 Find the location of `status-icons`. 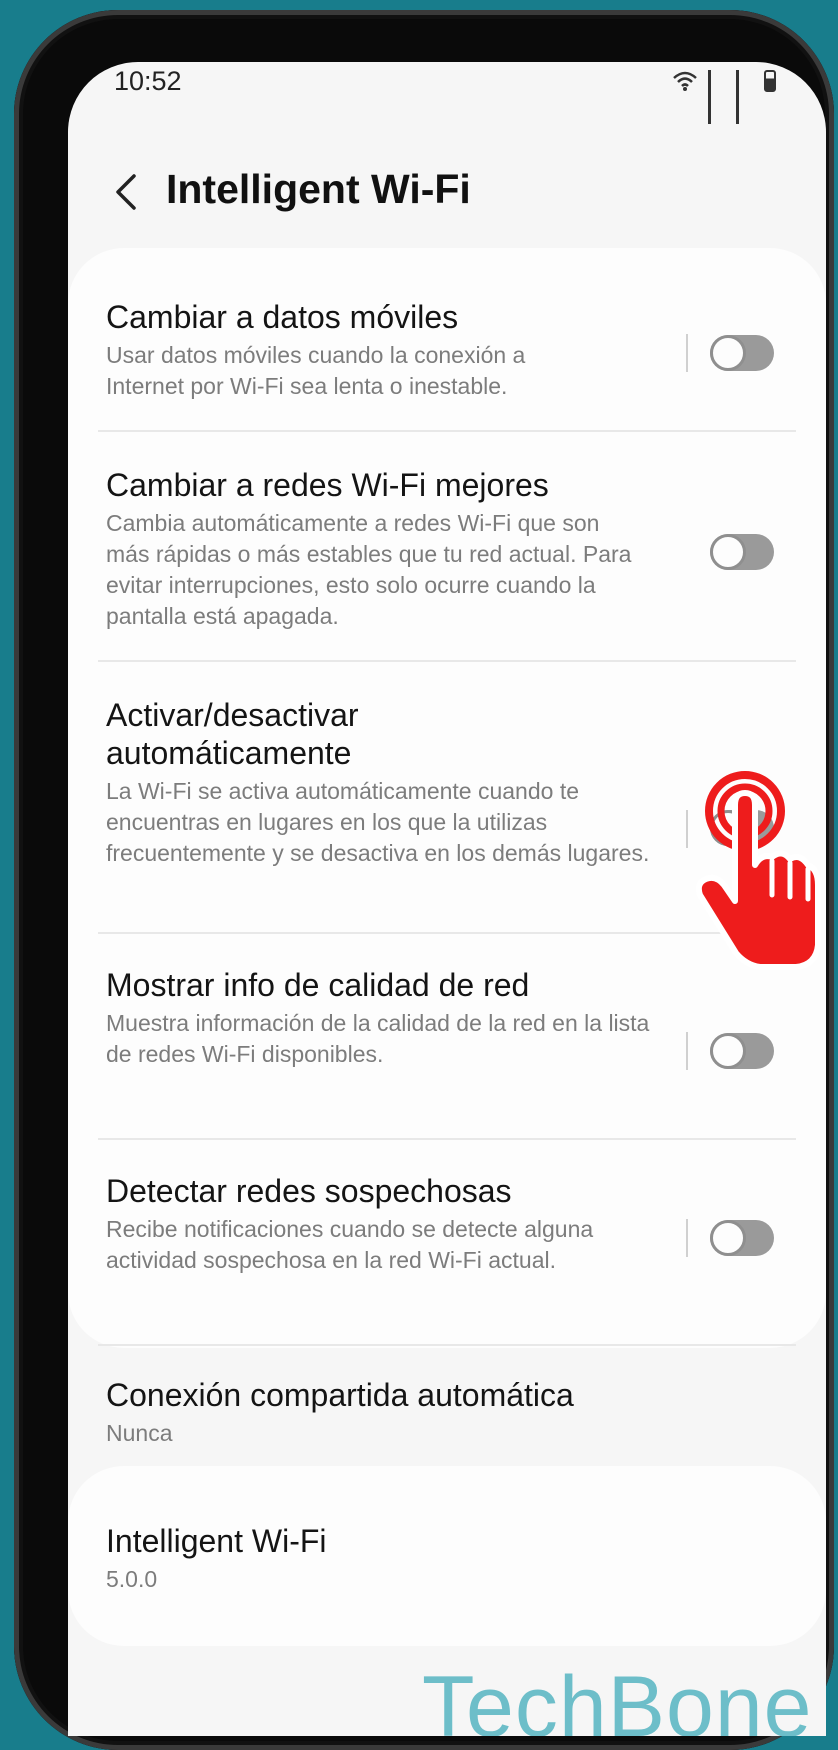

status-icons is located at coordinates (724, 97).